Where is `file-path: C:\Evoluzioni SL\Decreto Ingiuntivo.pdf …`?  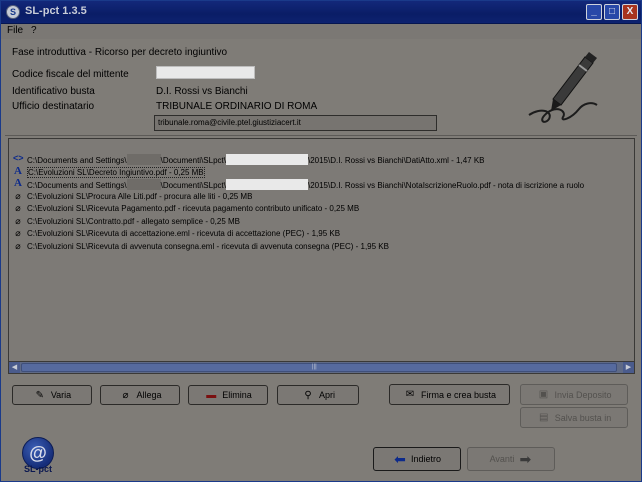
file-path: C:\Evoluzioni SL\Decreto Ingiuntivo.pdf … is located at coordinates (116, 172).